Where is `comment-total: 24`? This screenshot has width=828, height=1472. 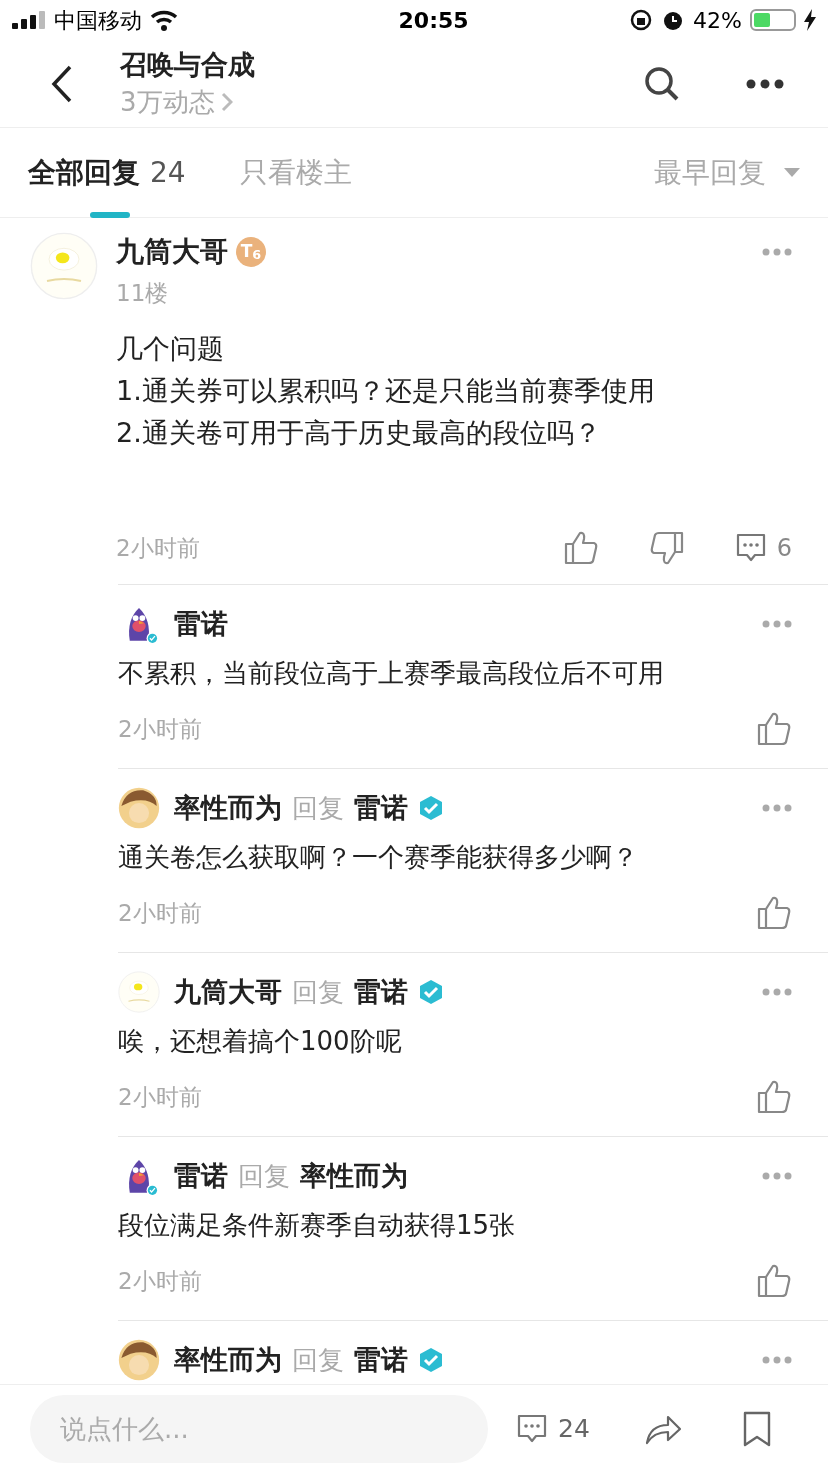
comment-total: 24 is located at coordinates (574, 1428).